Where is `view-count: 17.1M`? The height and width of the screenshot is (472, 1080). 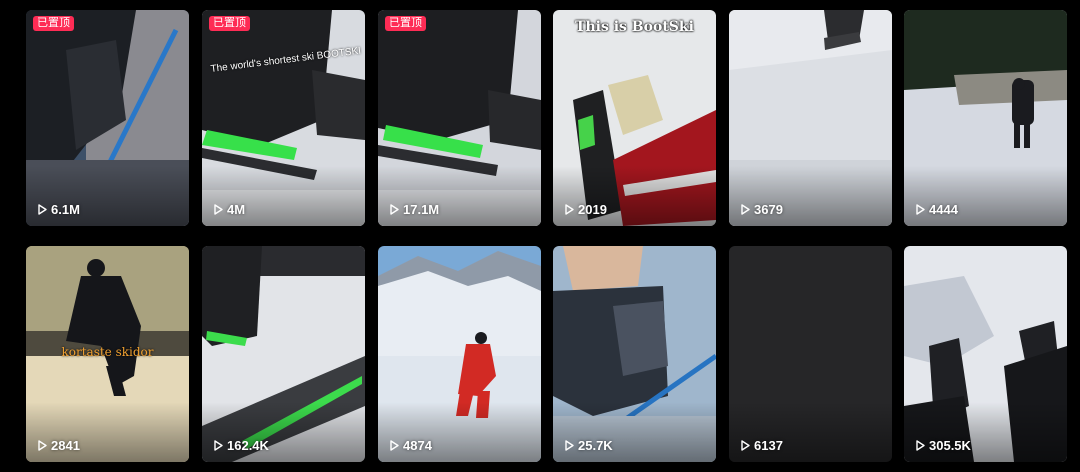 view-count: 17.1M is located at coordinates (414, 209).